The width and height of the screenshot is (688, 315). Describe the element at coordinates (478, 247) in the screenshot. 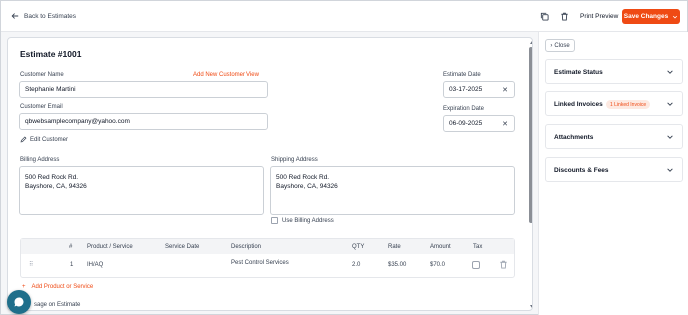

I see `header-tax: Tax` at that location.